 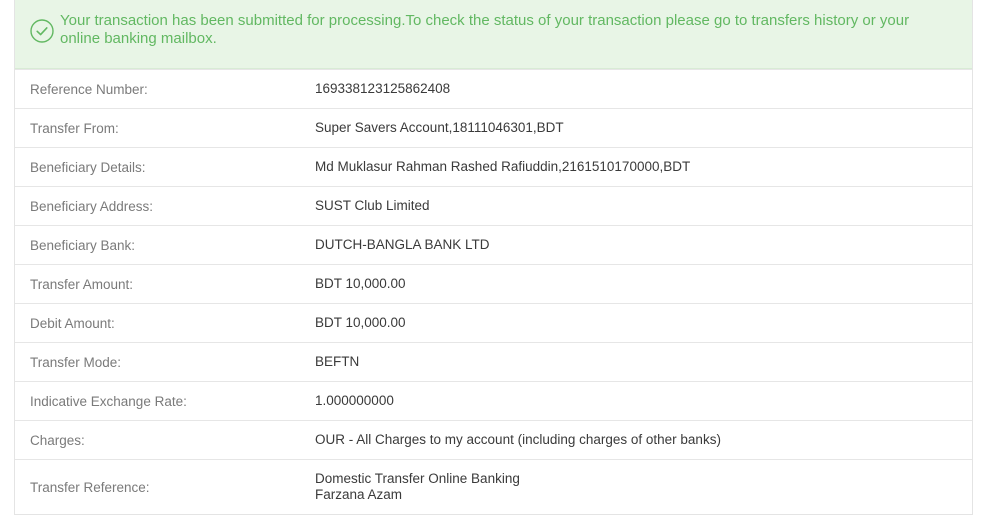 I want to click on detail-row-debit-amount: Debit Amount: BDT 10,000.00, so click(x=493, y=322).